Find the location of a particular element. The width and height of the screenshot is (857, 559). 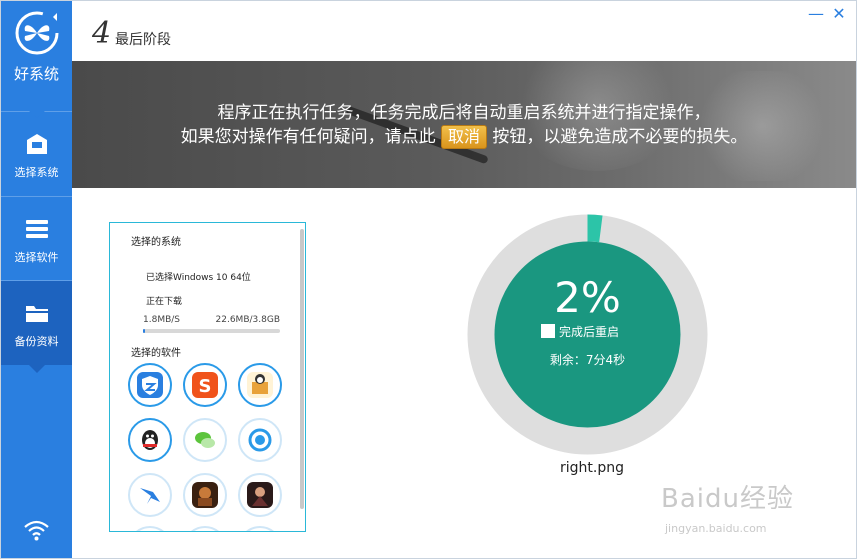

restart-label: 完成后重启 is located at coordinates (589, 332).